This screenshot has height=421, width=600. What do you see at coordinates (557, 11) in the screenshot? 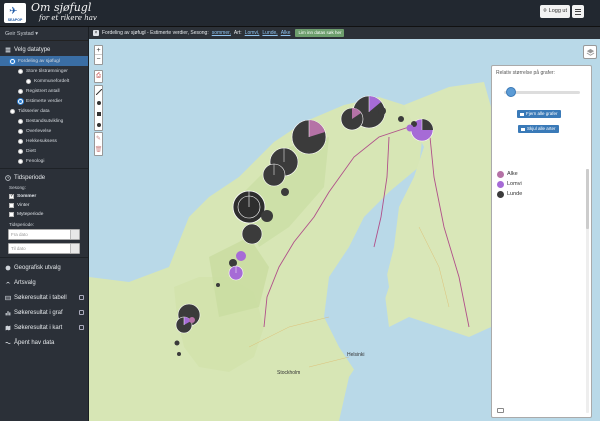
I see `logout-label: Logg ut` at bounding box center [557, 11].